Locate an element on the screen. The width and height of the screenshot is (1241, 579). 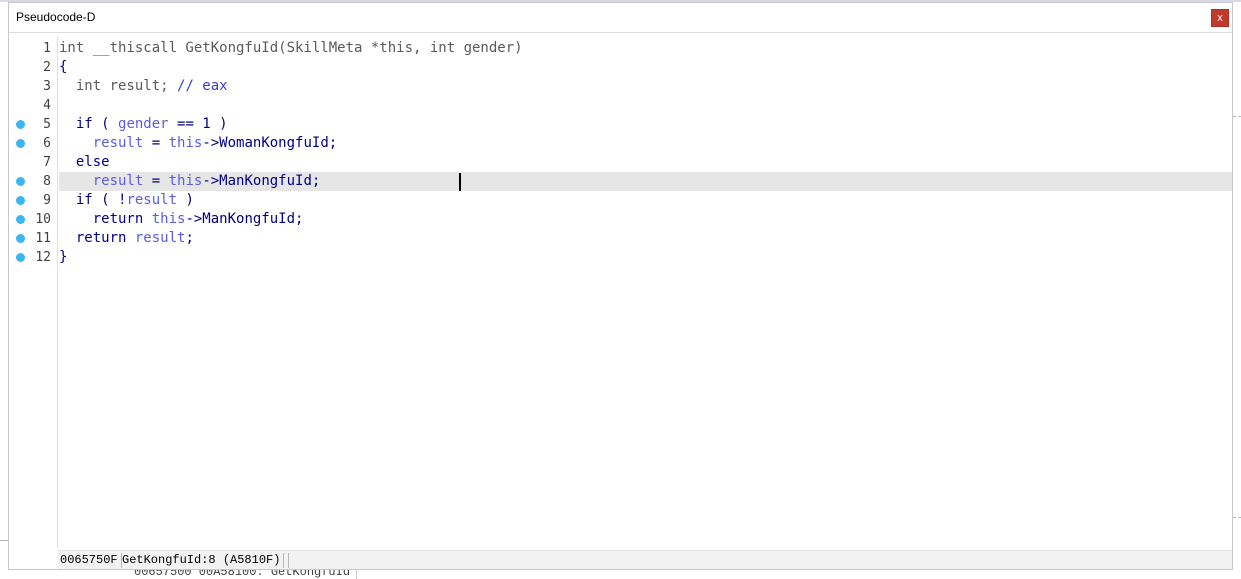
code-line: 10 return this->ManKongfuId; is located at coordinates (620, 219).